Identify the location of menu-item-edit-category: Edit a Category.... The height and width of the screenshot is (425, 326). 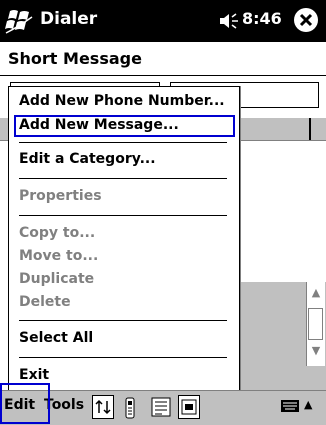
(87, 159).